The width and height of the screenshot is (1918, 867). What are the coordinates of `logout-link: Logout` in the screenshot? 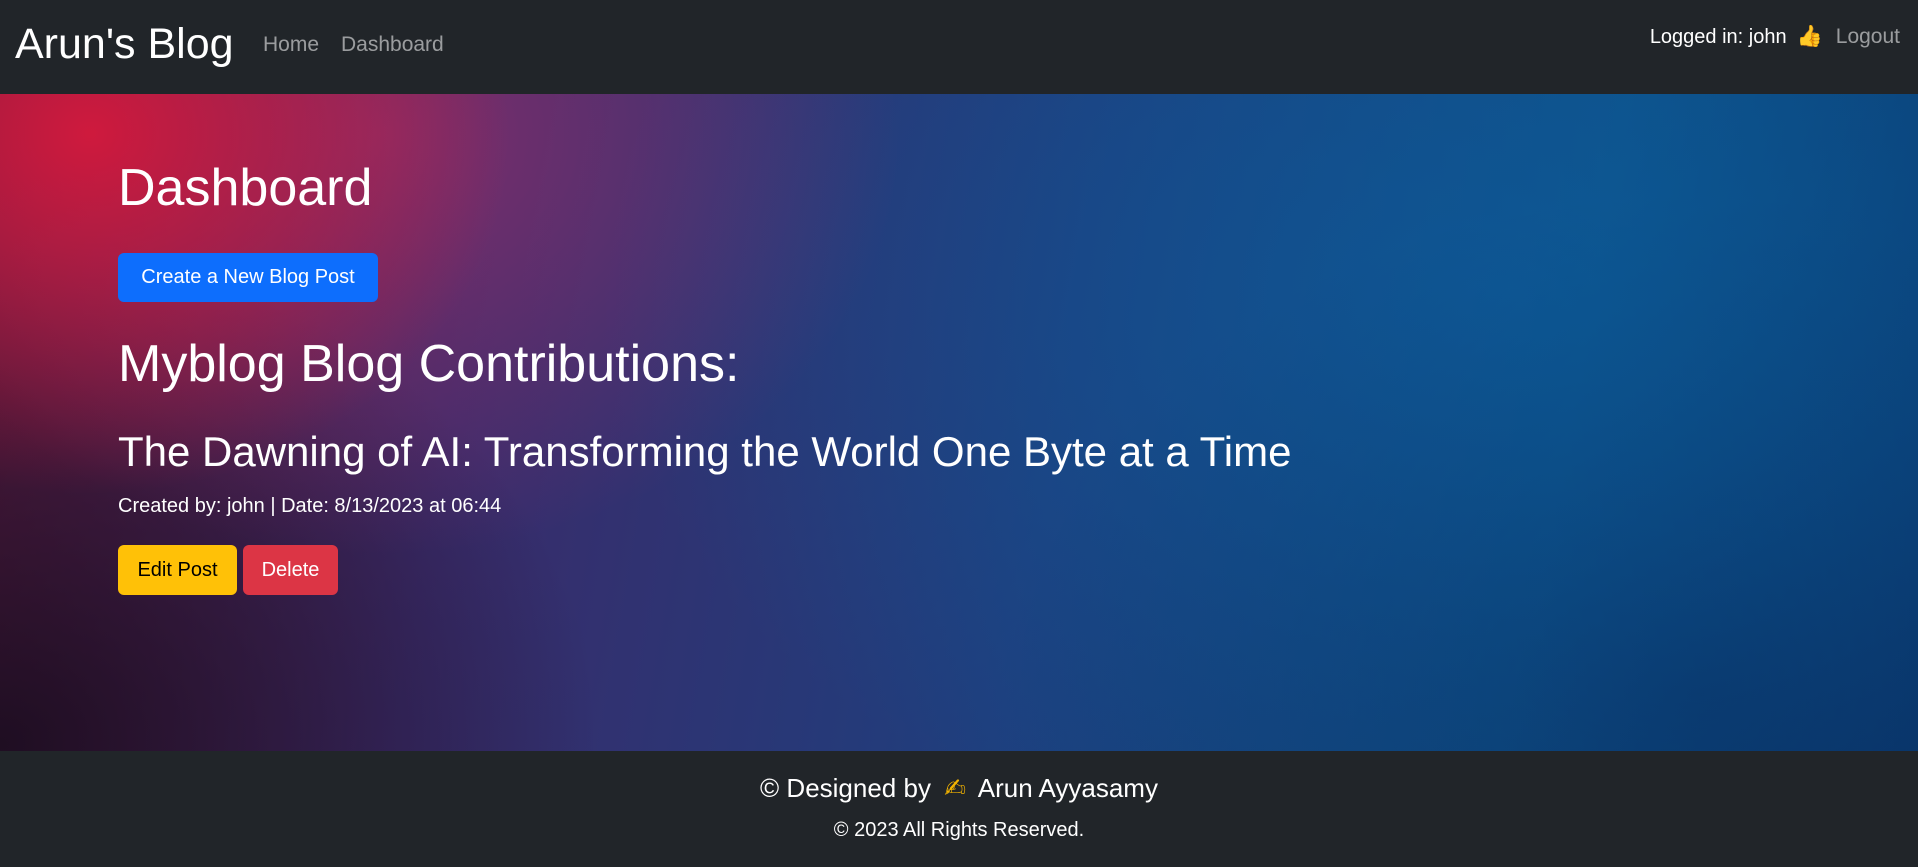 It's located at (1868, 37).